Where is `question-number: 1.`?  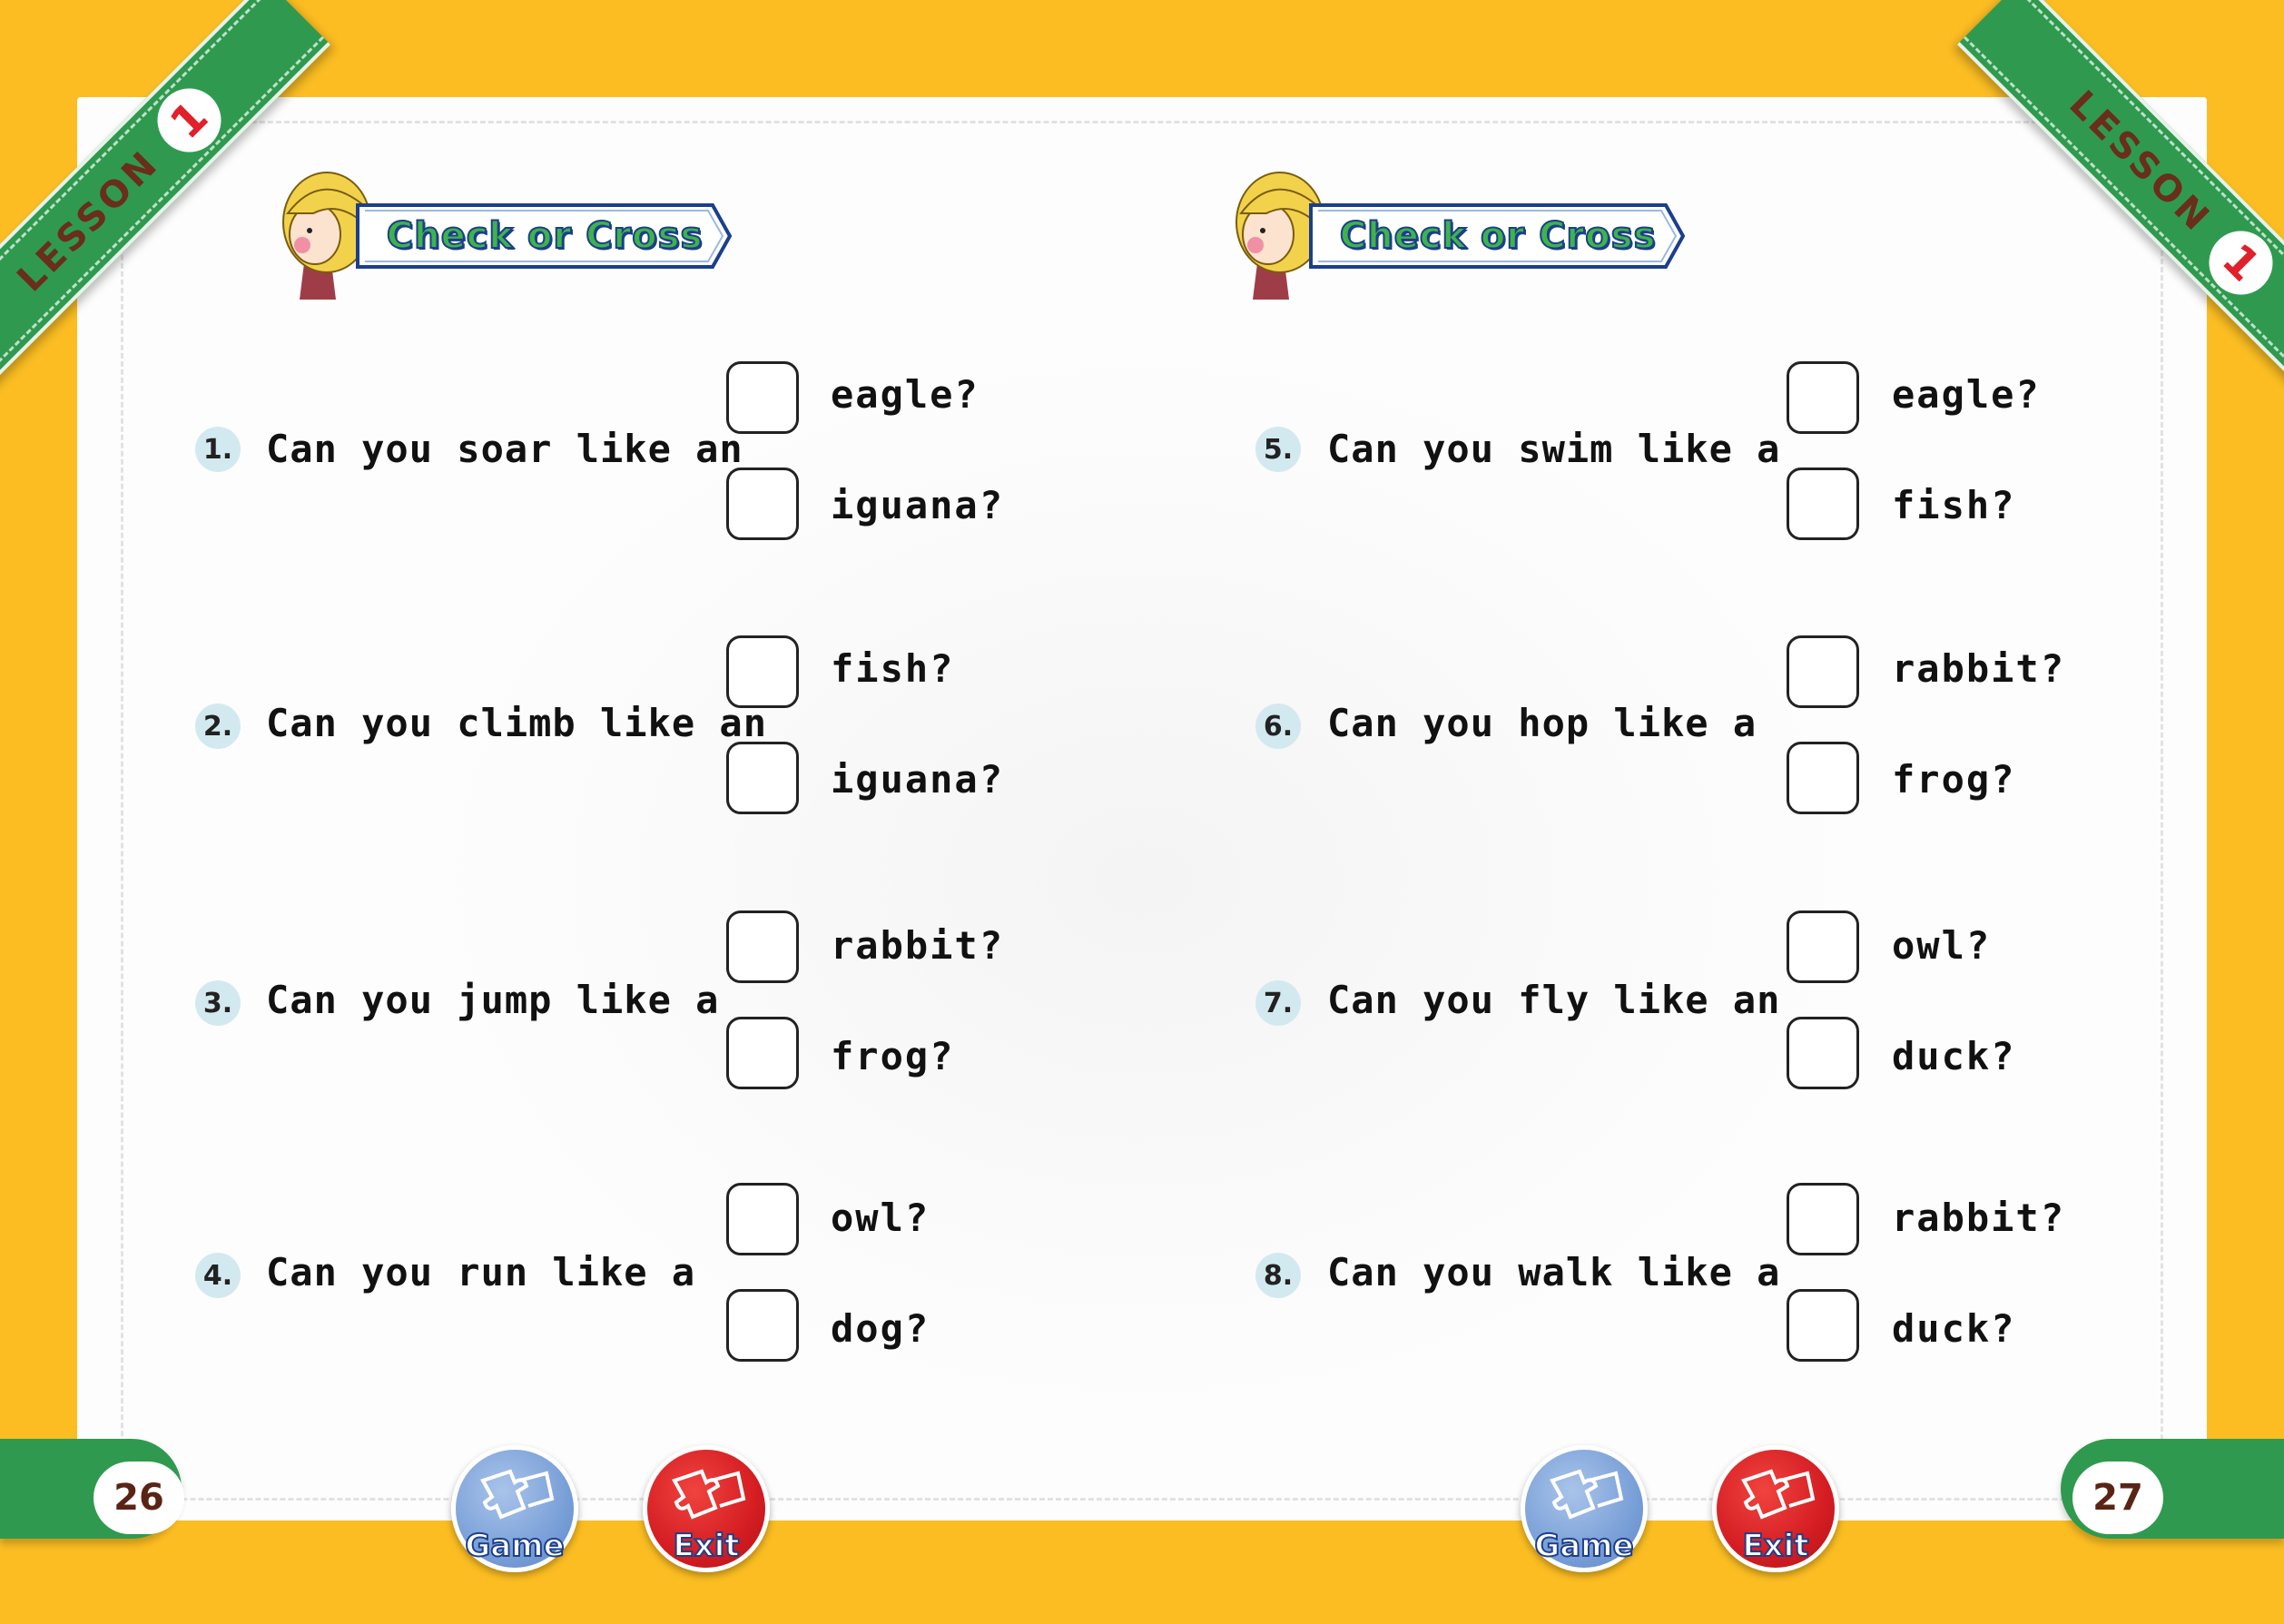
question-number: 1. is located at coordinates (218, 449).